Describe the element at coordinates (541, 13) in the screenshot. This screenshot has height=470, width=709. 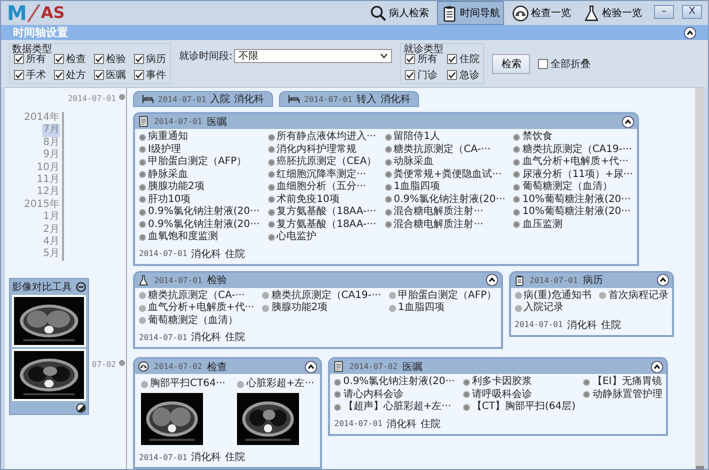
I see `nav-button: 检查一览` at that location.